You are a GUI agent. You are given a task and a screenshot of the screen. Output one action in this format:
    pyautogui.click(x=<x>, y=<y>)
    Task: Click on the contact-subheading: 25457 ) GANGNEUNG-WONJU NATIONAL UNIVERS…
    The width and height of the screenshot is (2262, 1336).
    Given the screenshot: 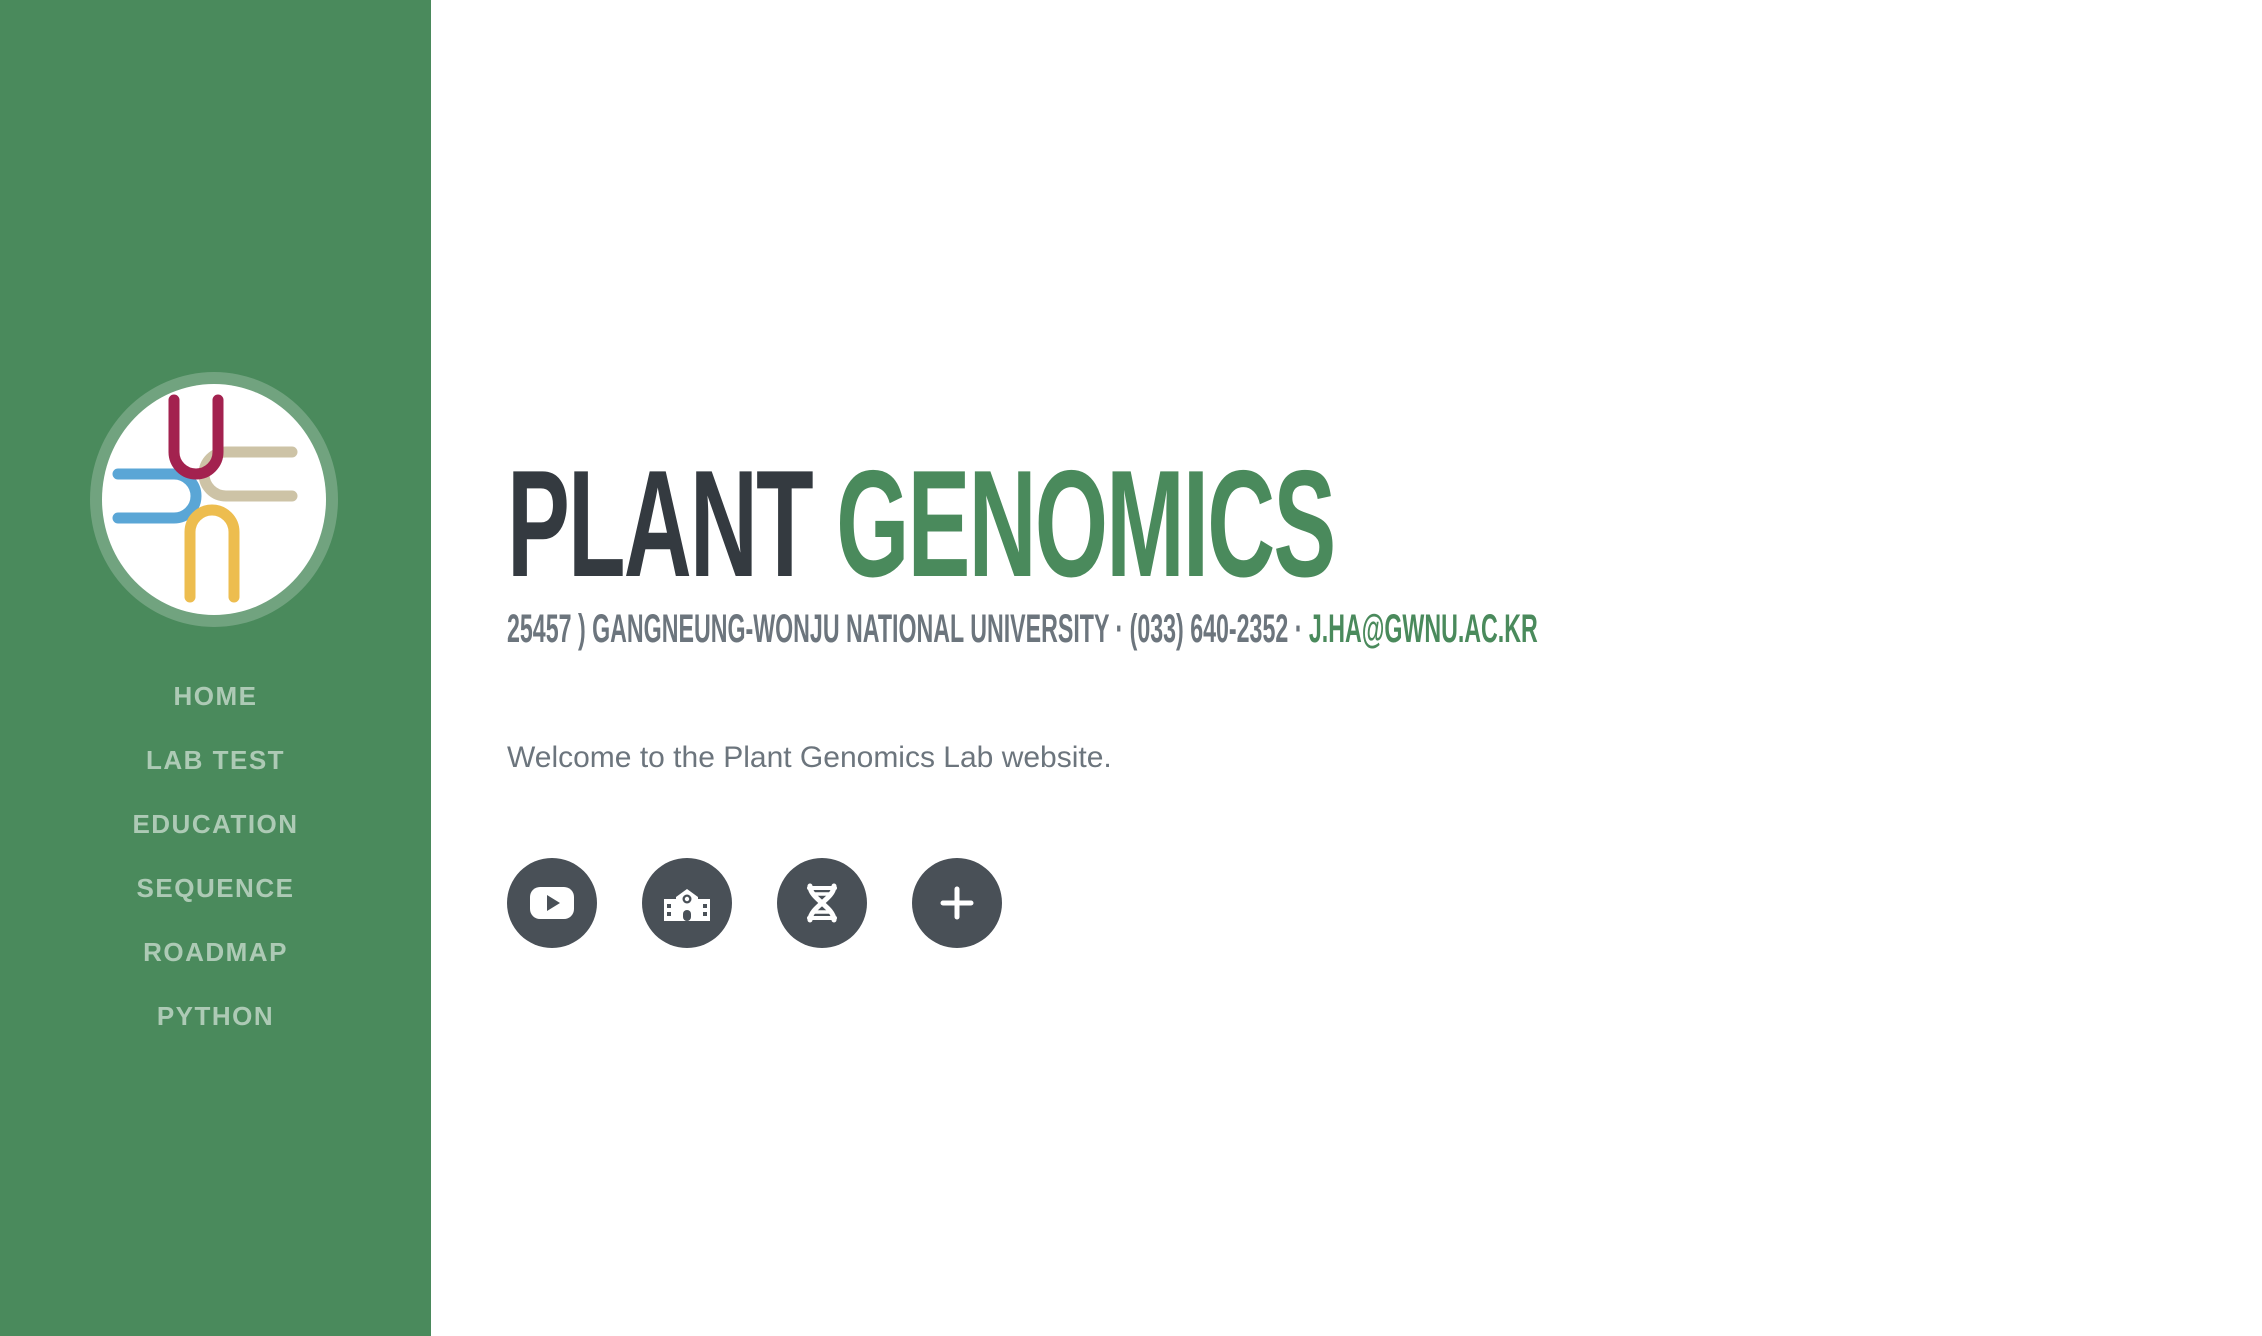 What is the action you would take?
    pyautogui.click(x=1384, y=629)
    